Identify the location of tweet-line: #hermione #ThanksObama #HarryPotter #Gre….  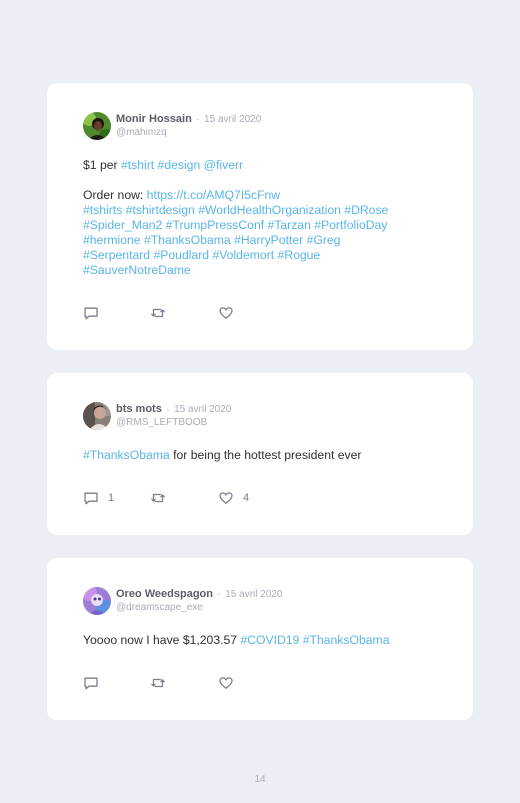
(258, 240).